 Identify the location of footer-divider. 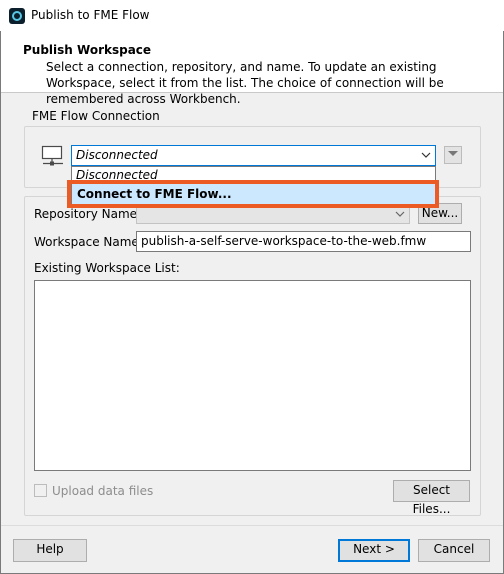
(252, 525).